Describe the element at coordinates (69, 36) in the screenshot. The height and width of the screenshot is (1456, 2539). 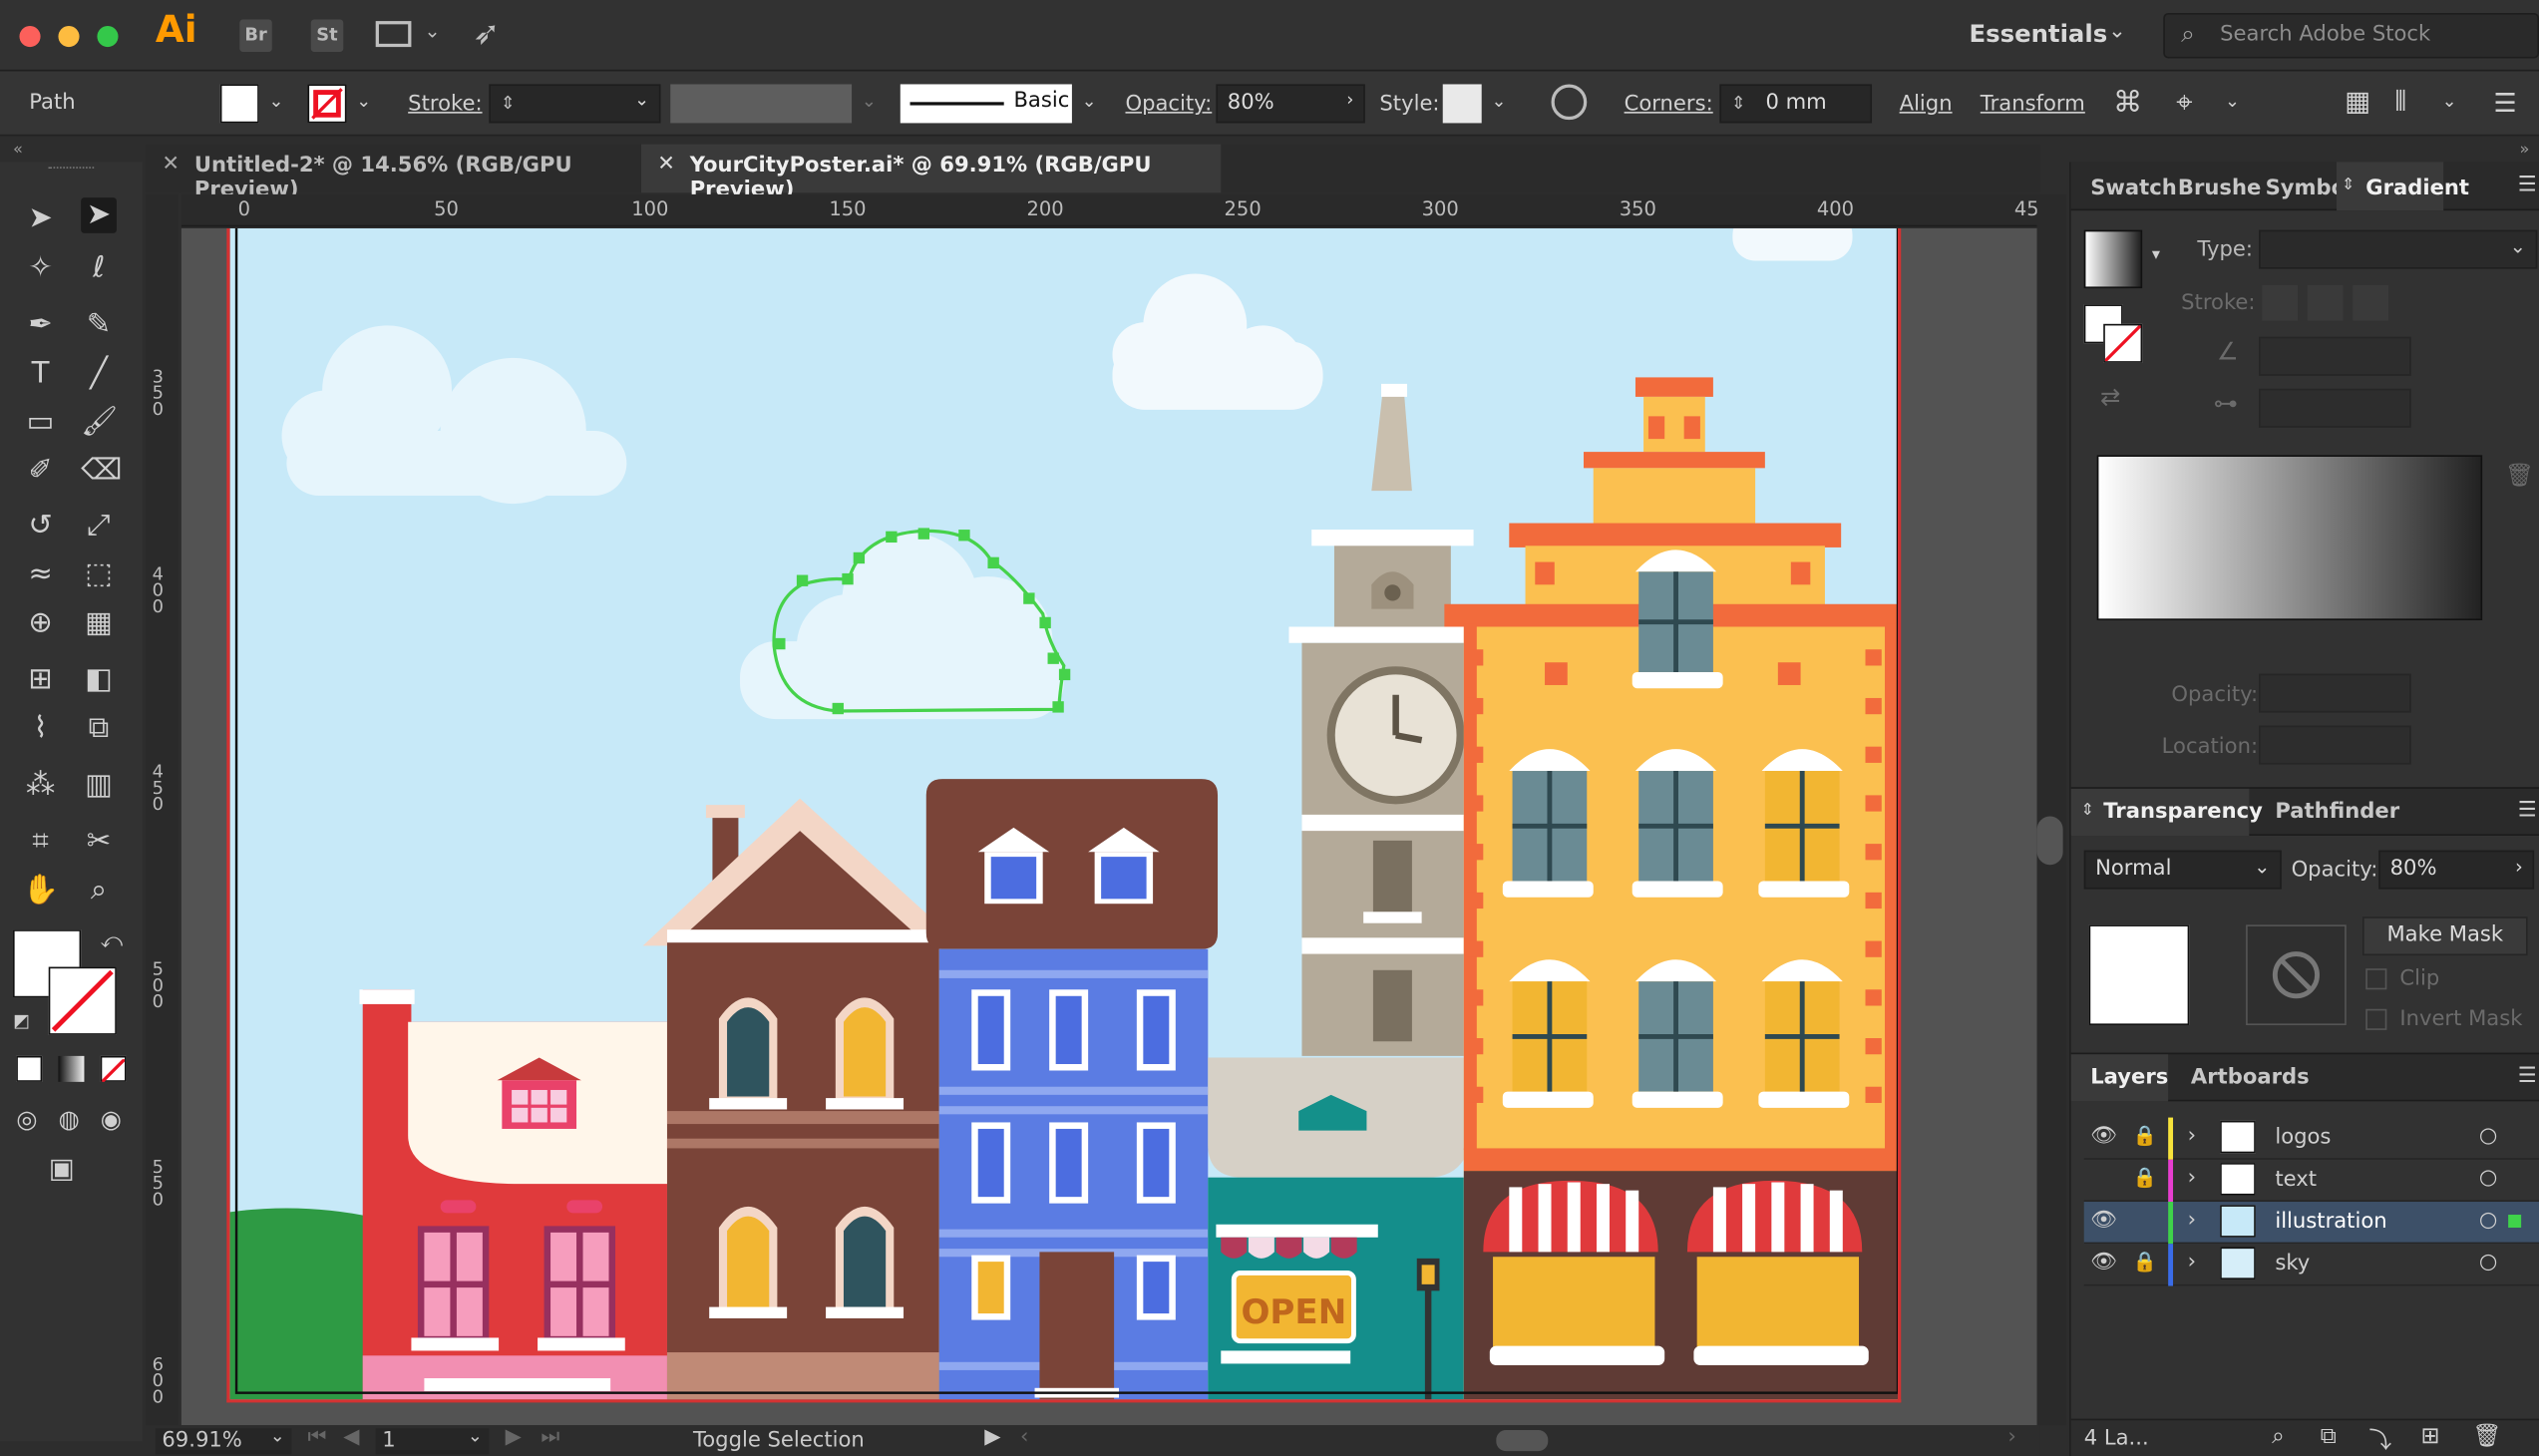
I see `minimize-window-button` at that location.